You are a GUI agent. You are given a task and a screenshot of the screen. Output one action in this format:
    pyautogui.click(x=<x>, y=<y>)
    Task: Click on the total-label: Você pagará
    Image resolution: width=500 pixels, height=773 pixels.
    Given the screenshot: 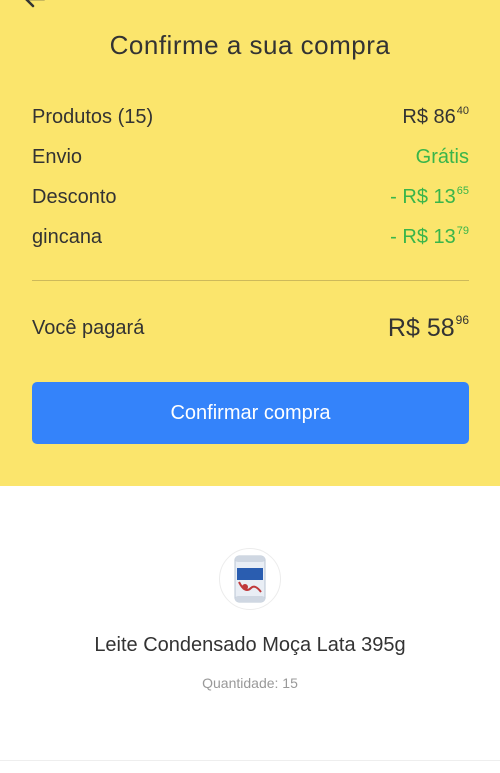 What is the action you would take?
    pyautogui.click(x=88, y=327)
    